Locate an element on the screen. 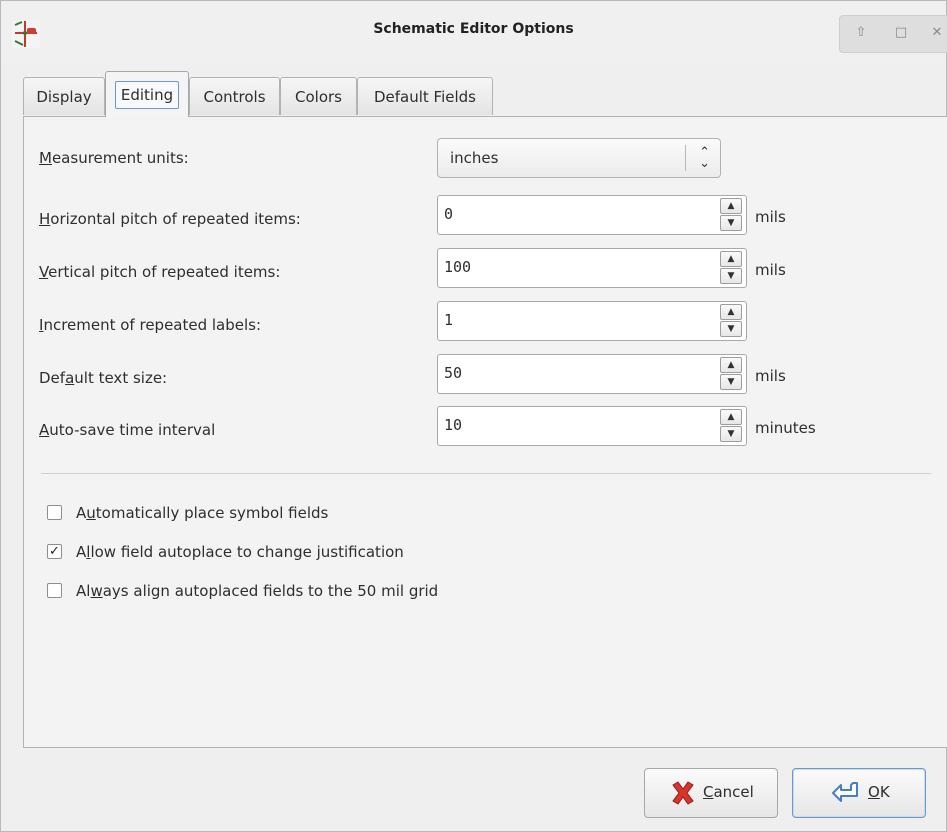 The image size is (947, 832). tab-default-fields: Default Fields is located at coordinates (425, 96).